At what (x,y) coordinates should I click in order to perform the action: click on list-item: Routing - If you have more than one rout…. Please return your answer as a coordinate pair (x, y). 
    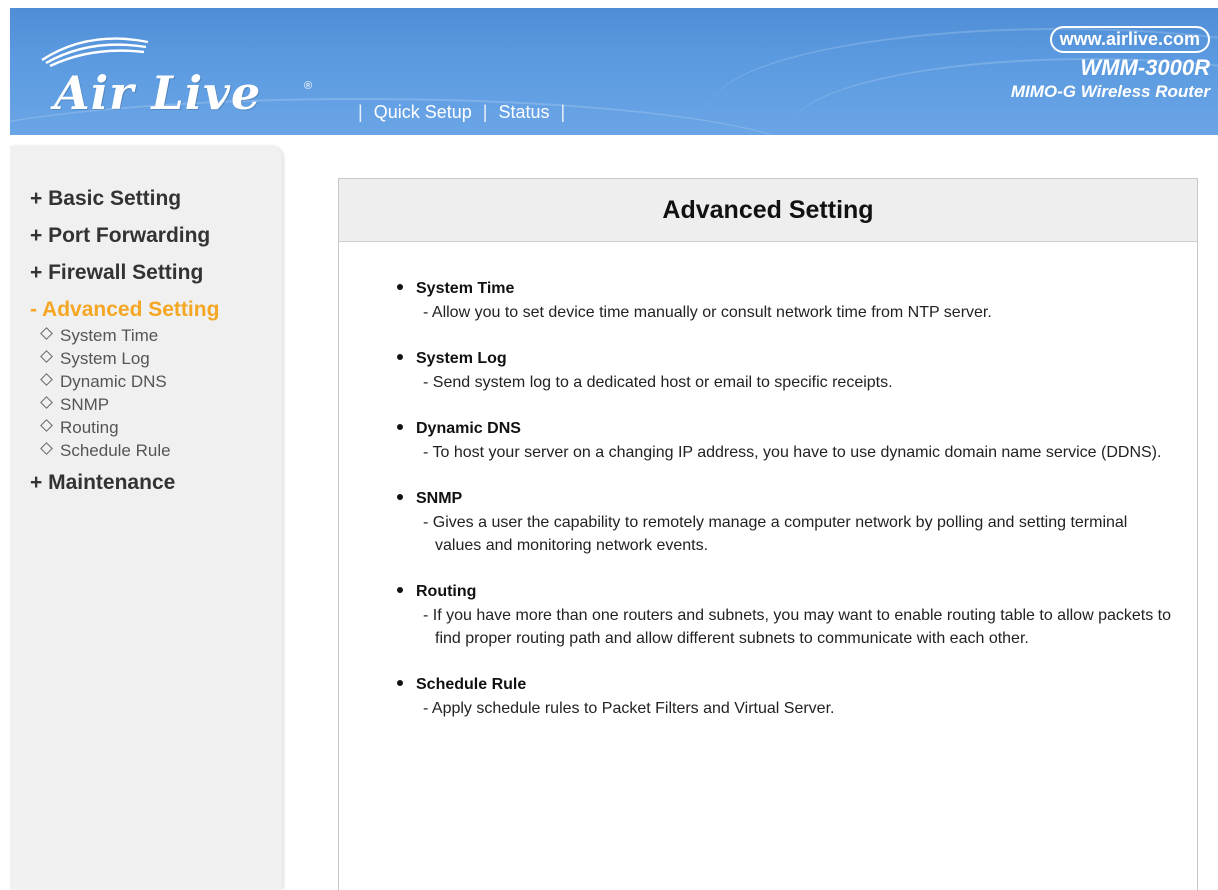
    Looking at the image, I should click on (787, 615).